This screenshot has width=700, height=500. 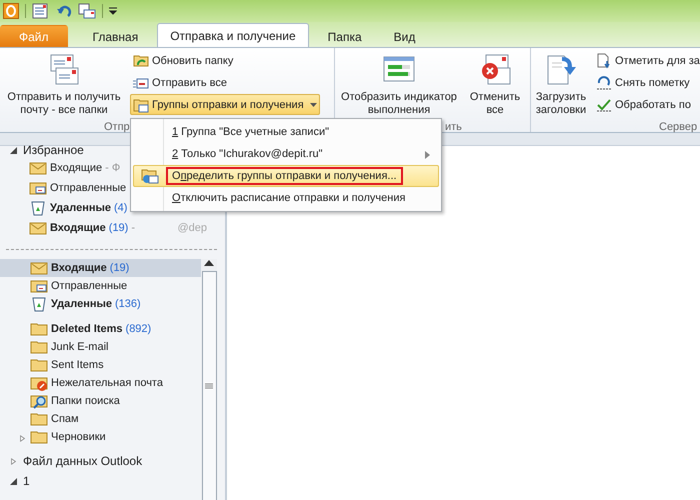 What do you see at coordinates (646, 82) in the screenshot?
I see `ribbon-button: Снять пометку` at bounding box center [646, 82].